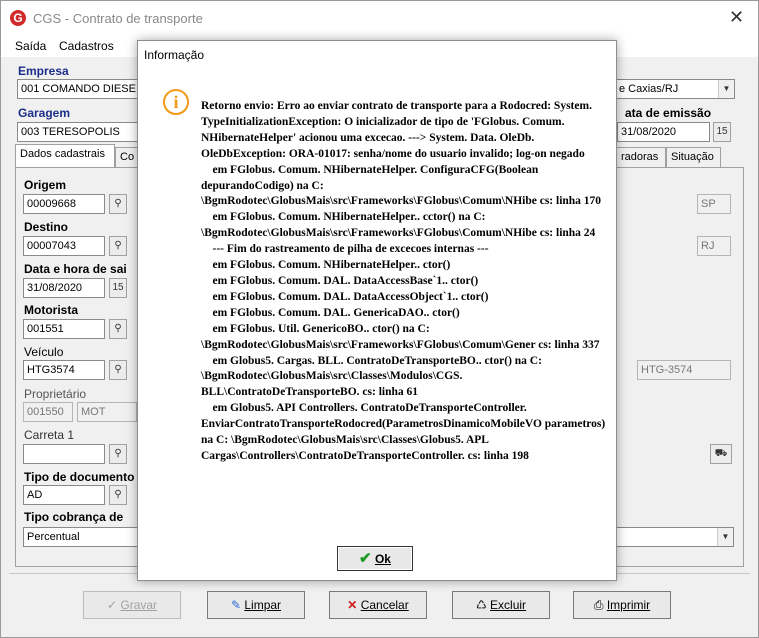 This screenshot has height=638, width=759. I want to click on x-icon: ✕, so click(352, 605).